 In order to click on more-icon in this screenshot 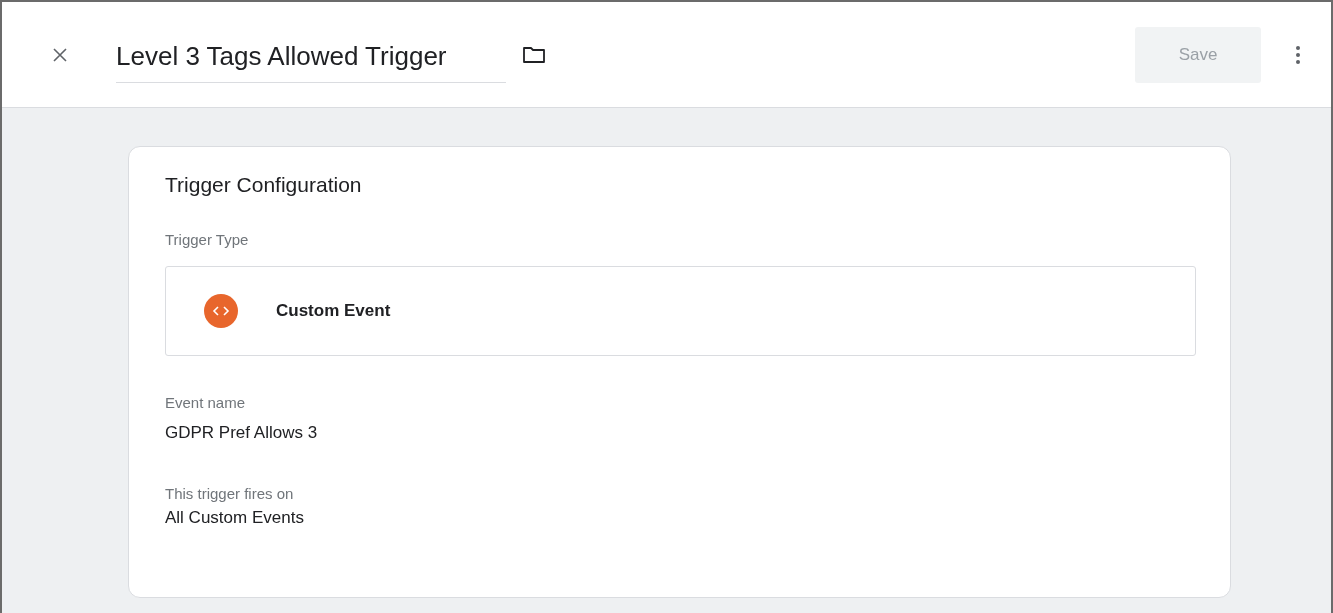, I will do `click(1298, 54)`.